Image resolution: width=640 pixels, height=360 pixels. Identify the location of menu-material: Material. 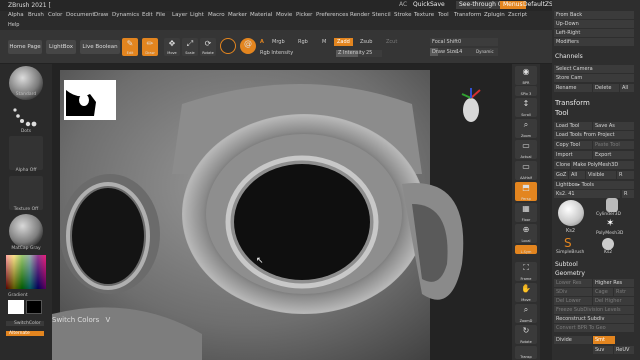
(261, 15).